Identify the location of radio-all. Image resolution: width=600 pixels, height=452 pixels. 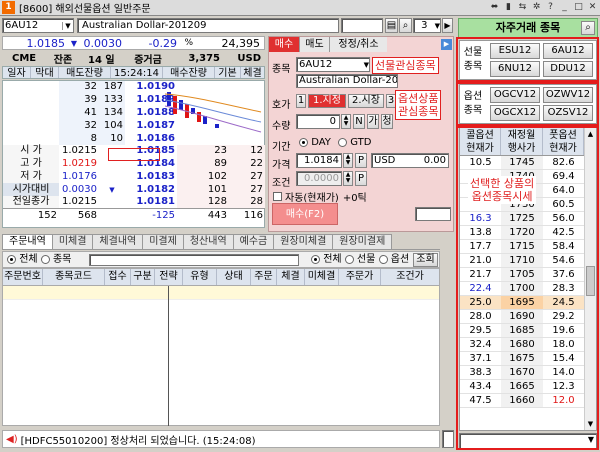
(11, 259).